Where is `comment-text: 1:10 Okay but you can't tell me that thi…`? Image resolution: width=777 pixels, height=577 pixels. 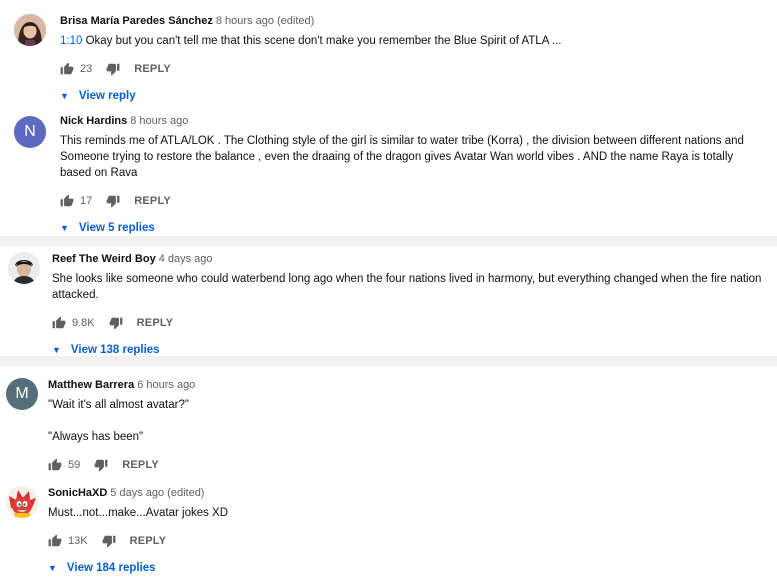 comment-text: 1:10 Okay but you can't tell me that thi… is located at coordinates (410, 41).